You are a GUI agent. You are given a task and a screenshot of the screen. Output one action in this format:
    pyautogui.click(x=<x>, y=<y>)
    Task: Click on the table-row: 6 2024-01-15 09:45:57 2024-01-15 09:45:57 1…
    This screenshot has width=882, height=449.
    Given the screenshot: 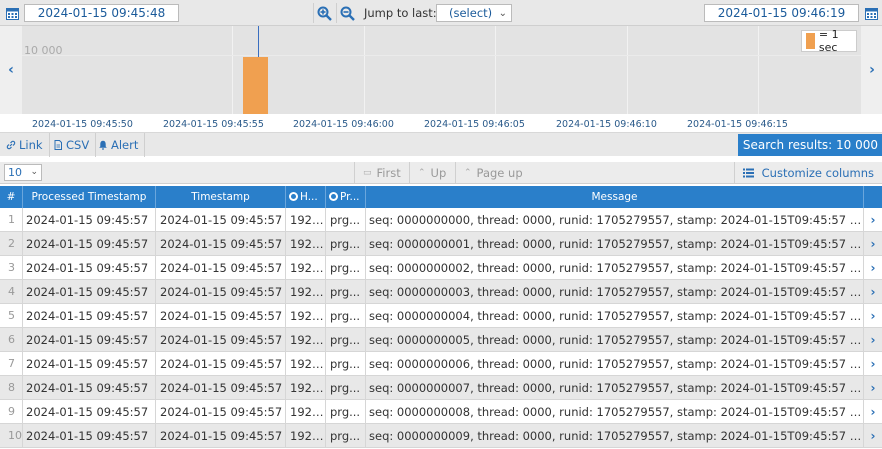 What is the action you would take?
    pyautogui.click(x=441, y=340)
    